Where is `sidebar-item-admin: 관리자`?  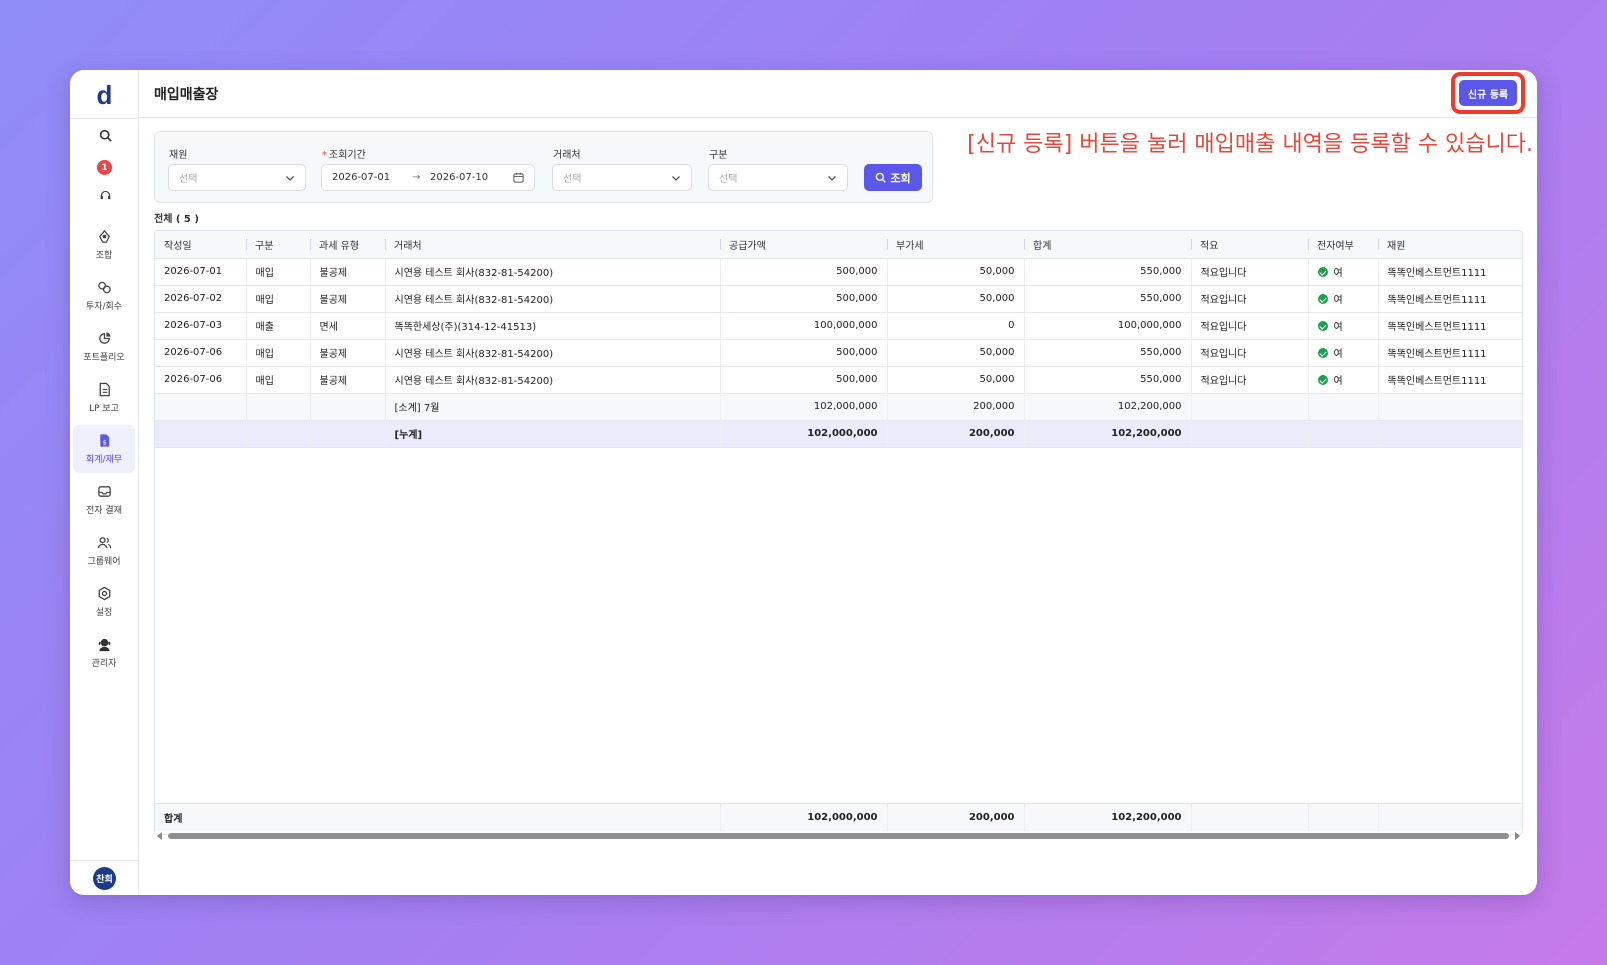 sidebar-item-admin: 관리자 is located at coordinates (104, 653).